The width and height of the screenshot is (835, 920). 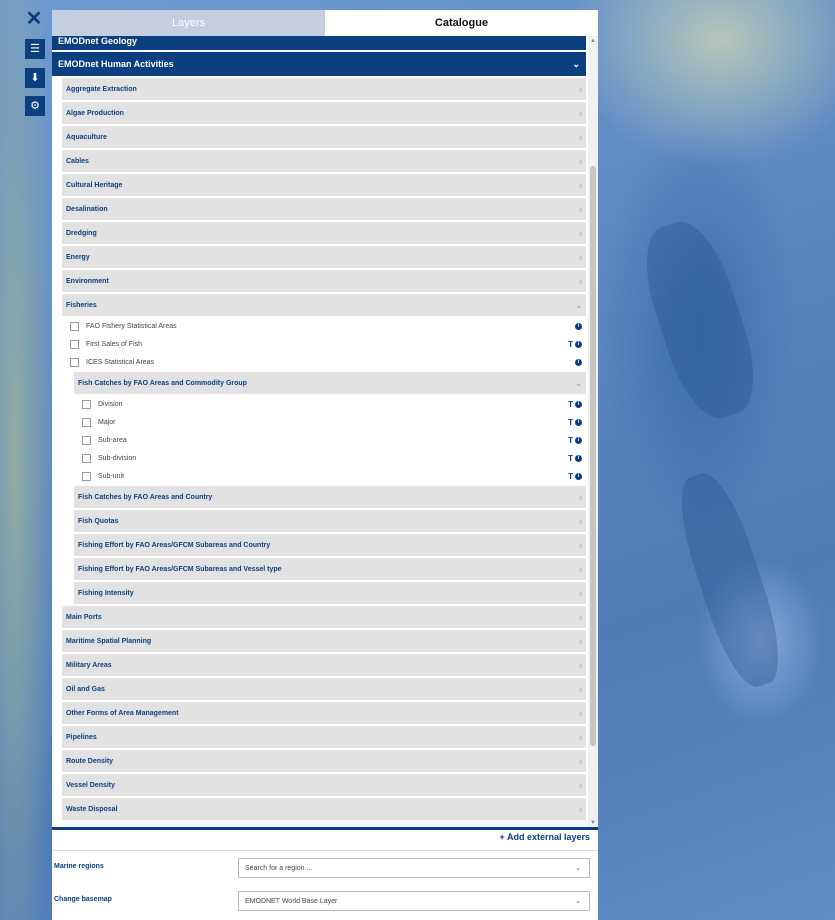 I want to click on catalogue-item-label: Desalination, so click(x=87, y=209).